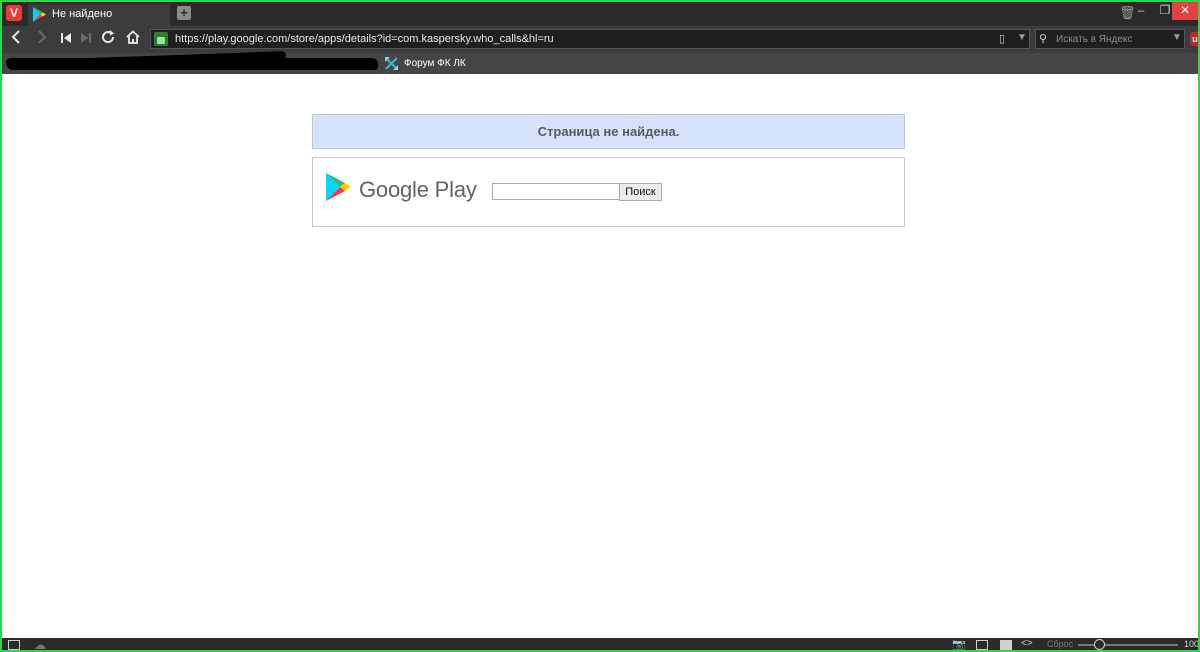 The height and width of the screenshot is (652, 1200). I want to click on chevron-right-icon, so click(42, 37).